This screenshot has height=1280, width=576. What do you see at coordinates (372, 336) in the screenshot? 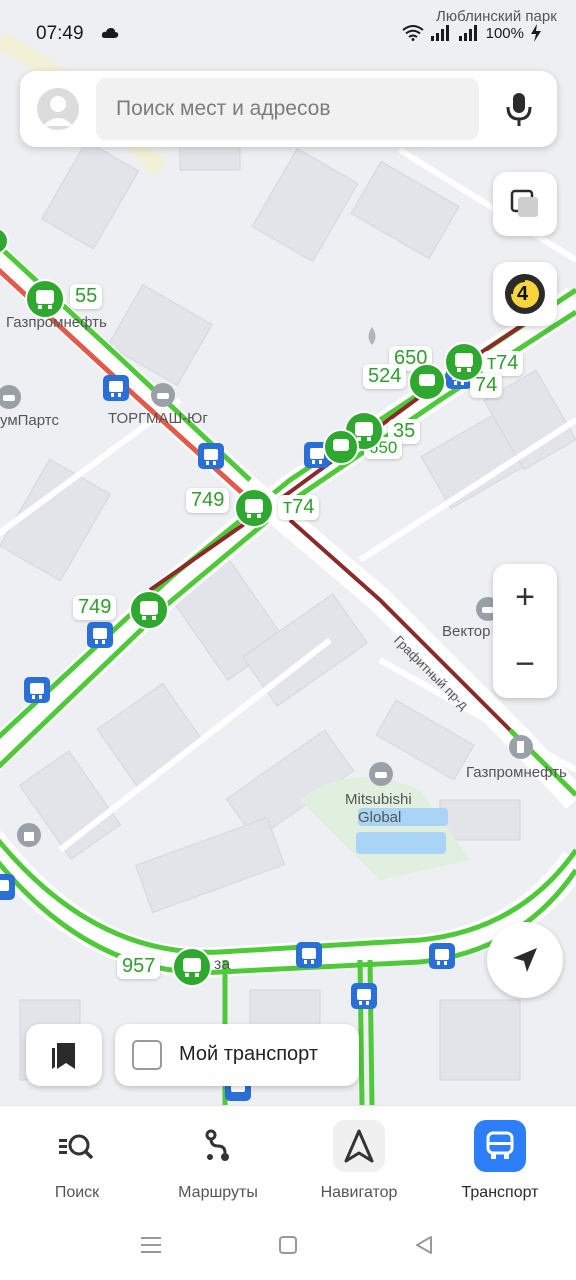
I see `water-drop-icon` at bounding box center [372, 336].